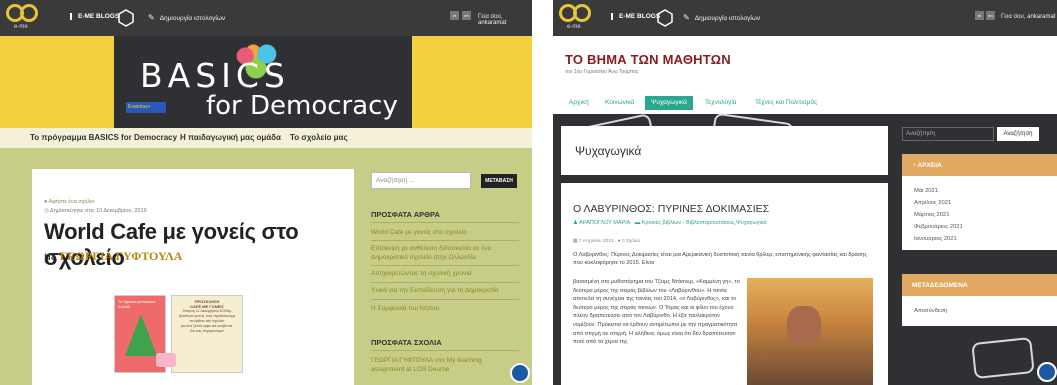 The width and height of the screenshot is (1057, 385). Describe the element at coordinates (499, 181) in the screenshot. I see `search-button: ΜΕΤΑΒΑΣΗ` at that location.